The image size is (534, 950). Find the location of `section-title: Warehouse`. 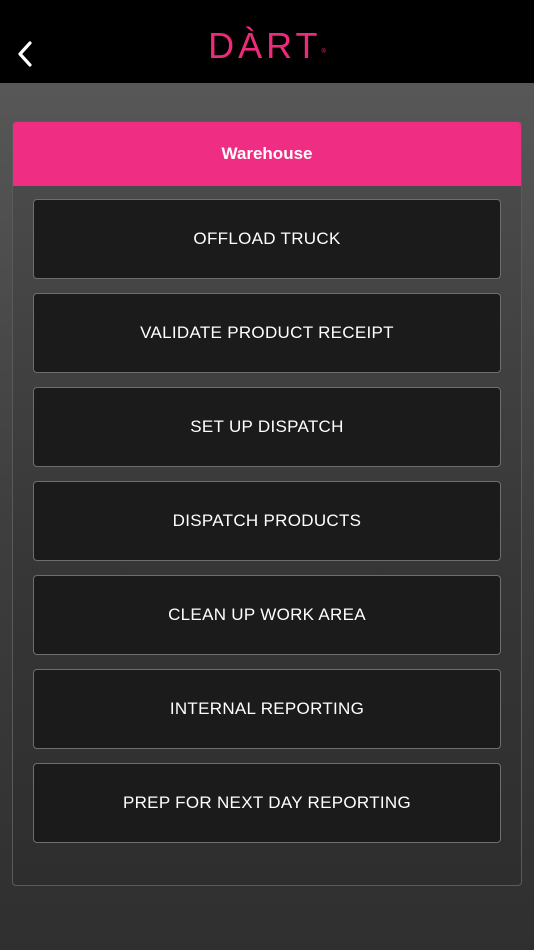

section-title: Warehouse is located at coordinates (267, 153).